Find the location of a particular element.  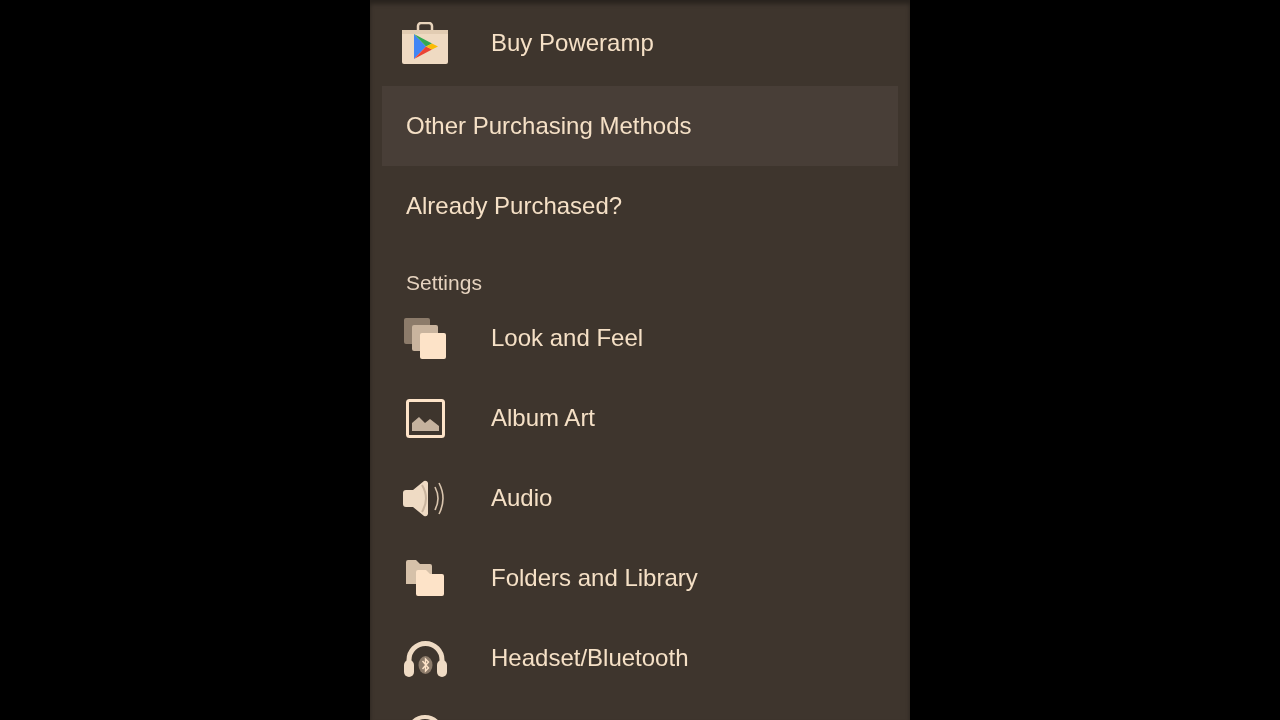

menu-item: Look and Feel is located at coordinates (640, 338).